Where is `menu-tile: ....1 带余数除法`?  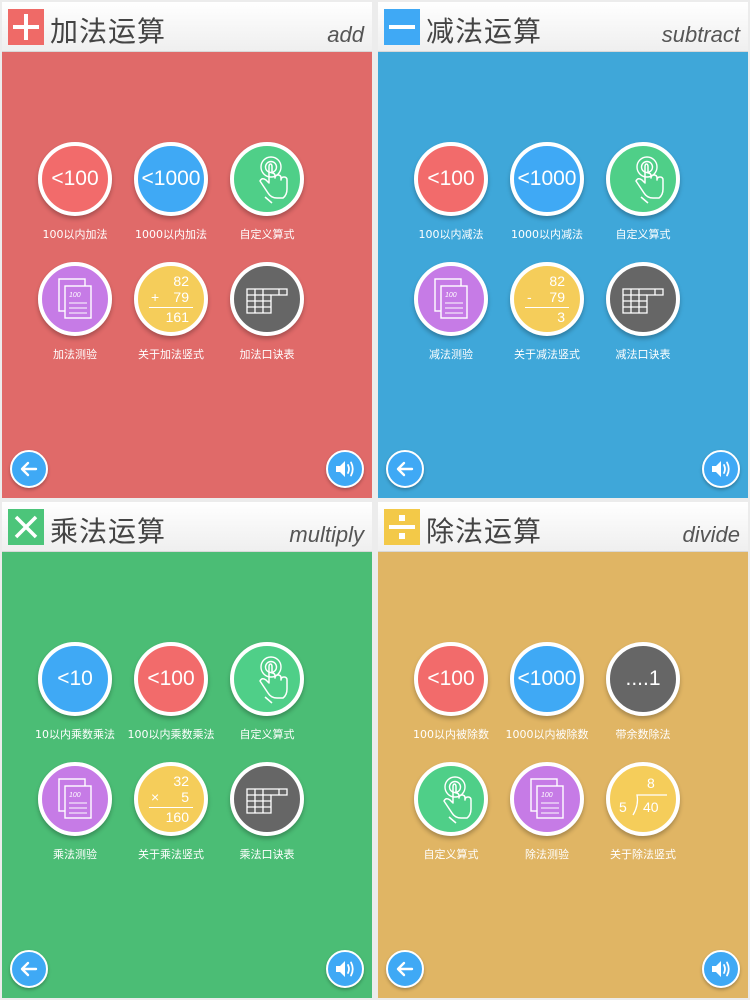
menu-tile: ....1 带余数除法 is located at coordinates (643, 697).